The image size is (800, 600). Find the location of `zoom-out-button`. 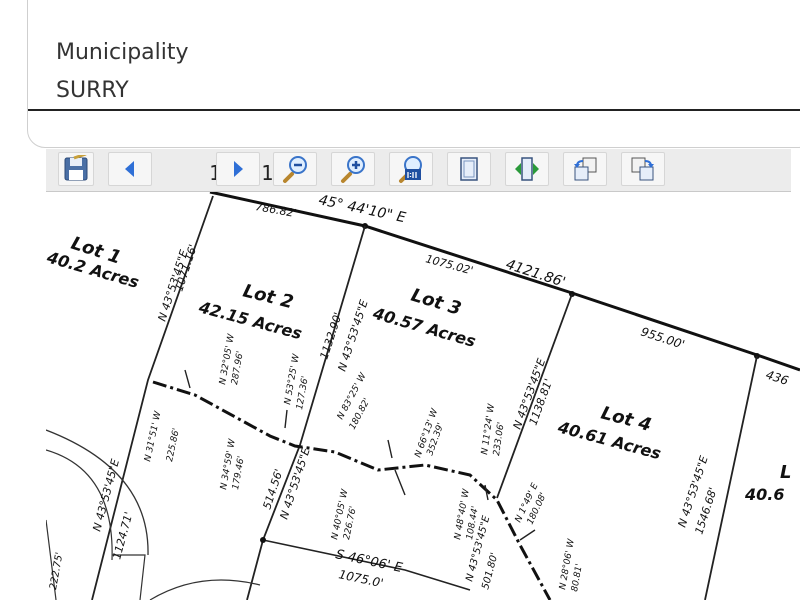

zoom-out-button is located at coordinates (295, 169).